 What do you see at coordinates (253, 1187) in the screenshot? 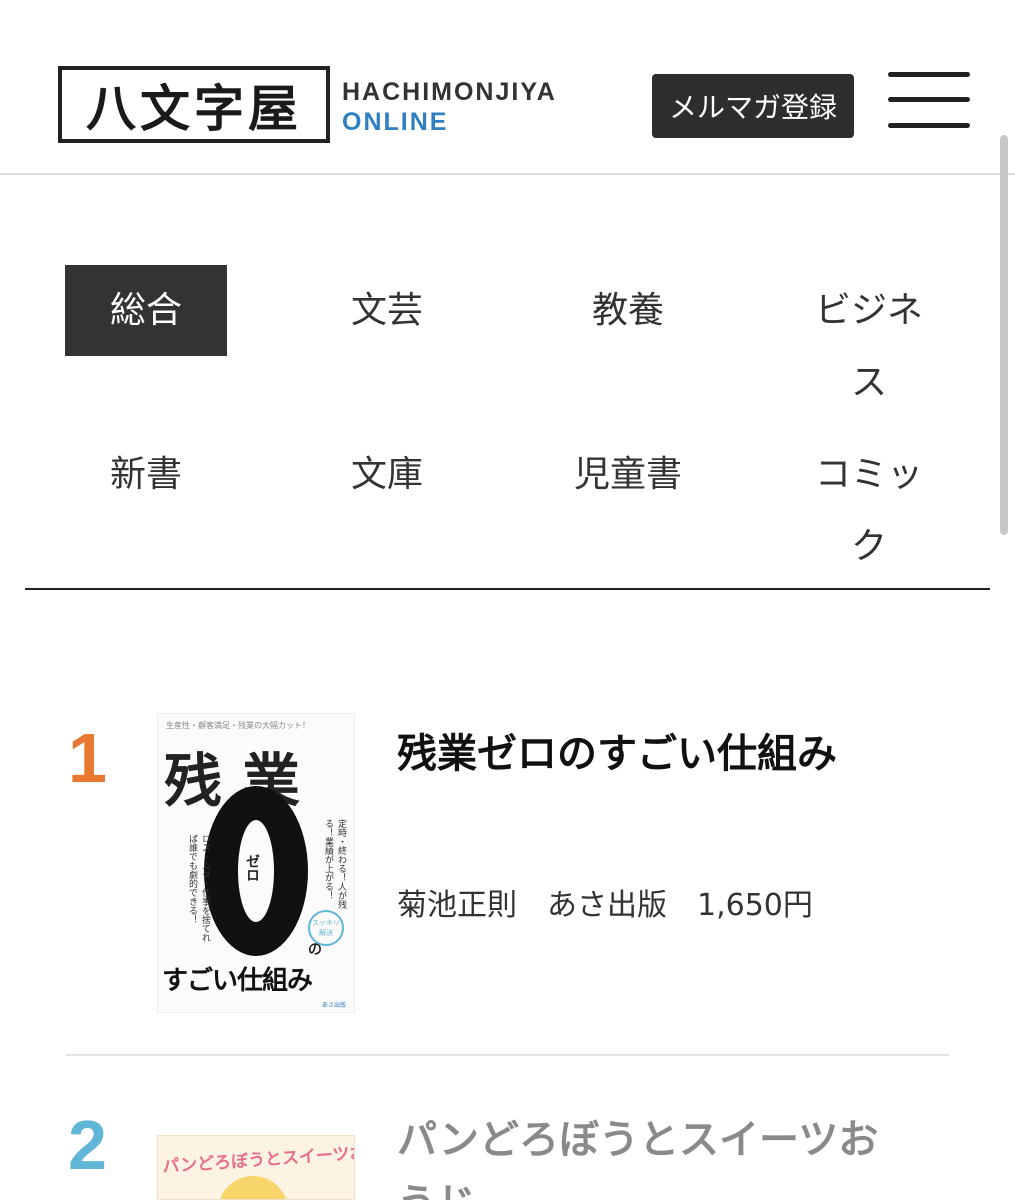
I see `cover-illustration` at bounding box center [253, 1187].